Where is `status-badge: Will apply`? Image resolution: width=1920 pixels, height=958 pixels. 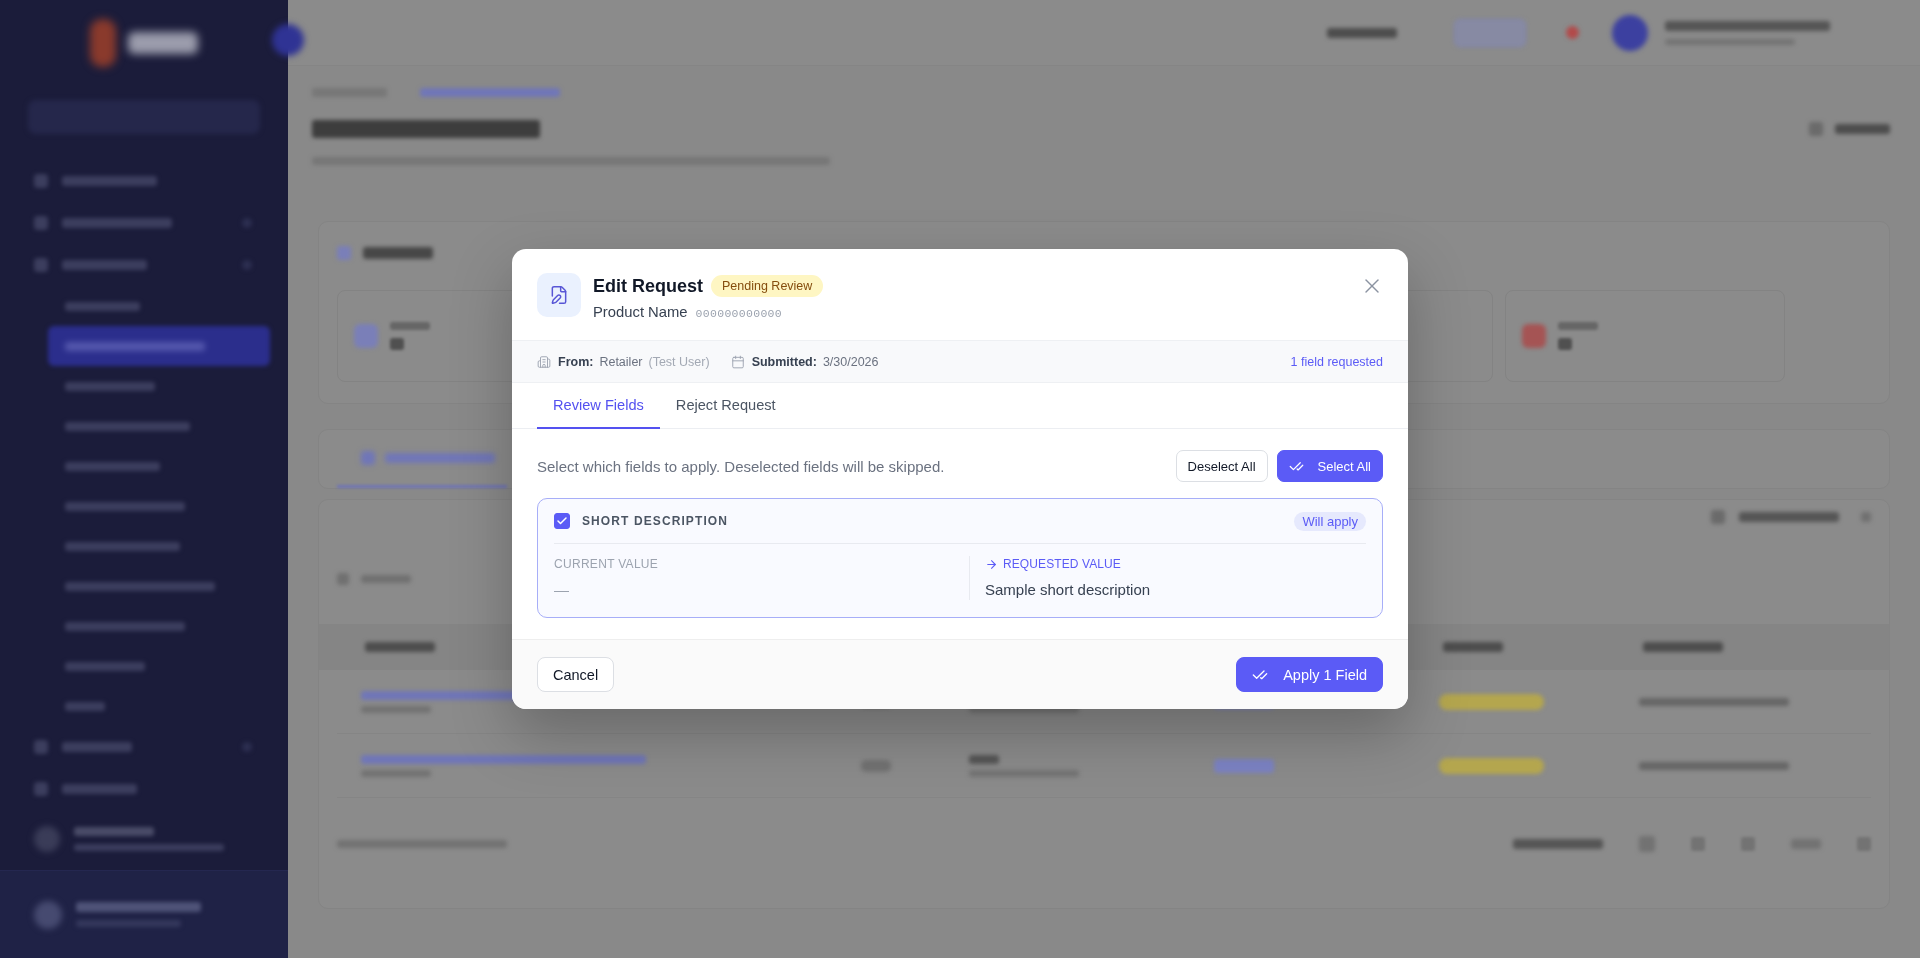
status-badge: Will apply is located at coordinates (1330, 521).